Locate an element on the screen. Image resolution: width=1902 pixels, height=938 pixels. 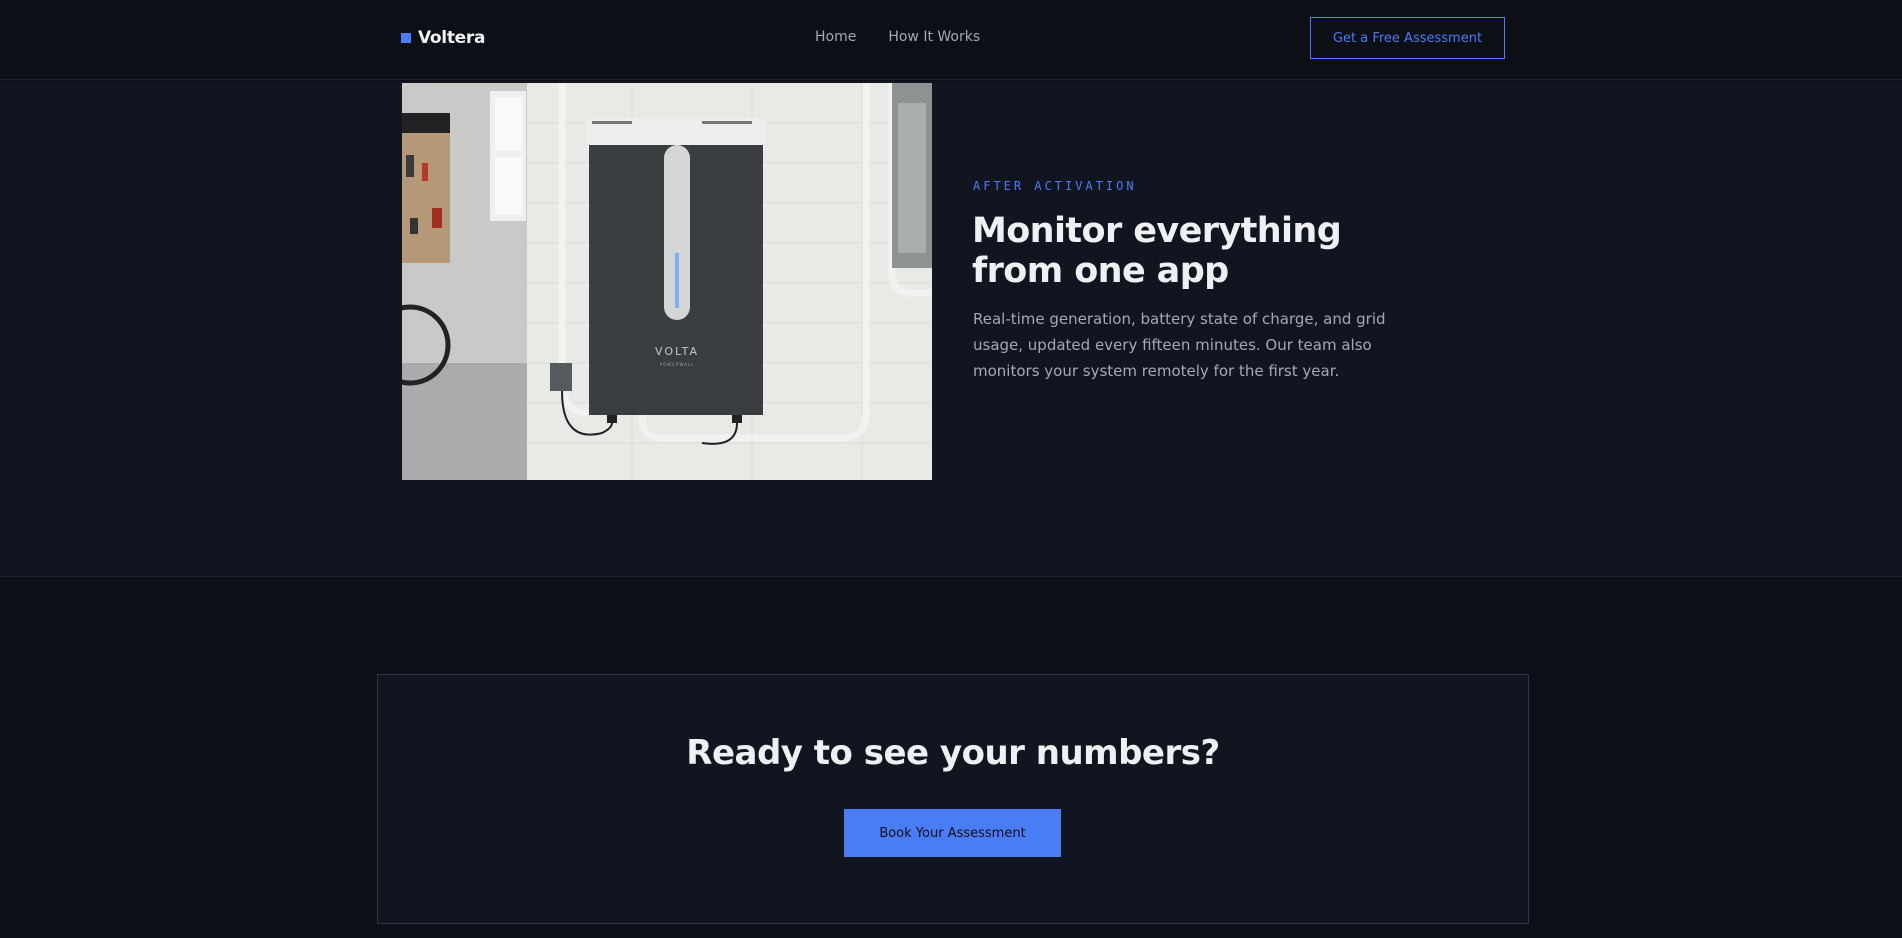
section-headline: Monitor everything from one app is located at coordinates (1157, 251).